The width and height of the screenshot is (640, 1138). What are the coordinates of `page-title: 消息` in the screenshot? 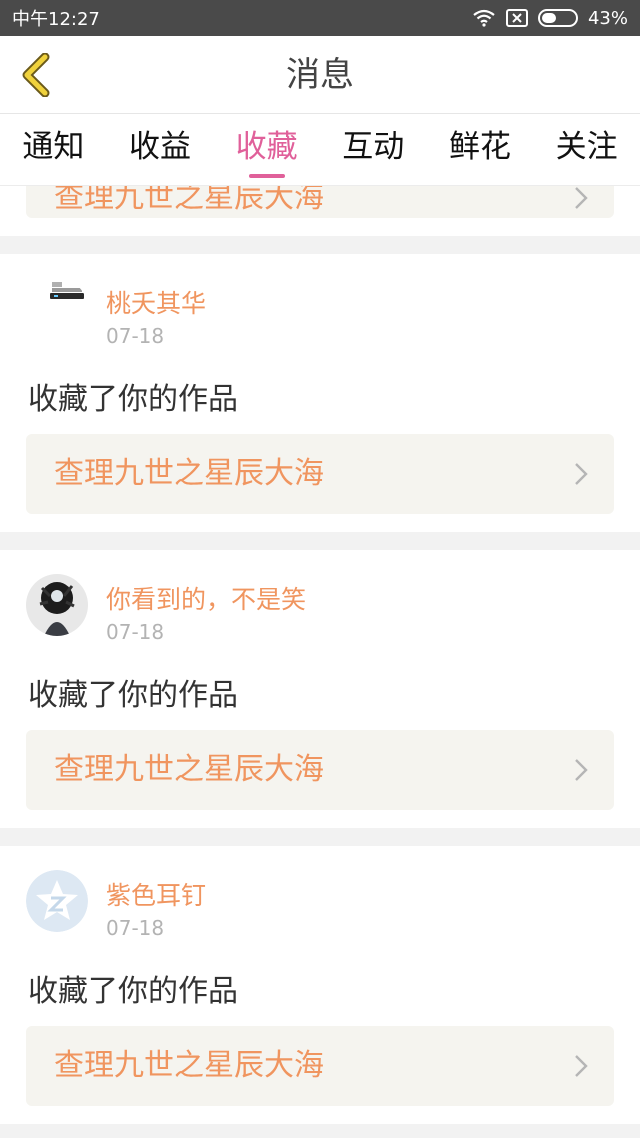 It's located at (320, 75).